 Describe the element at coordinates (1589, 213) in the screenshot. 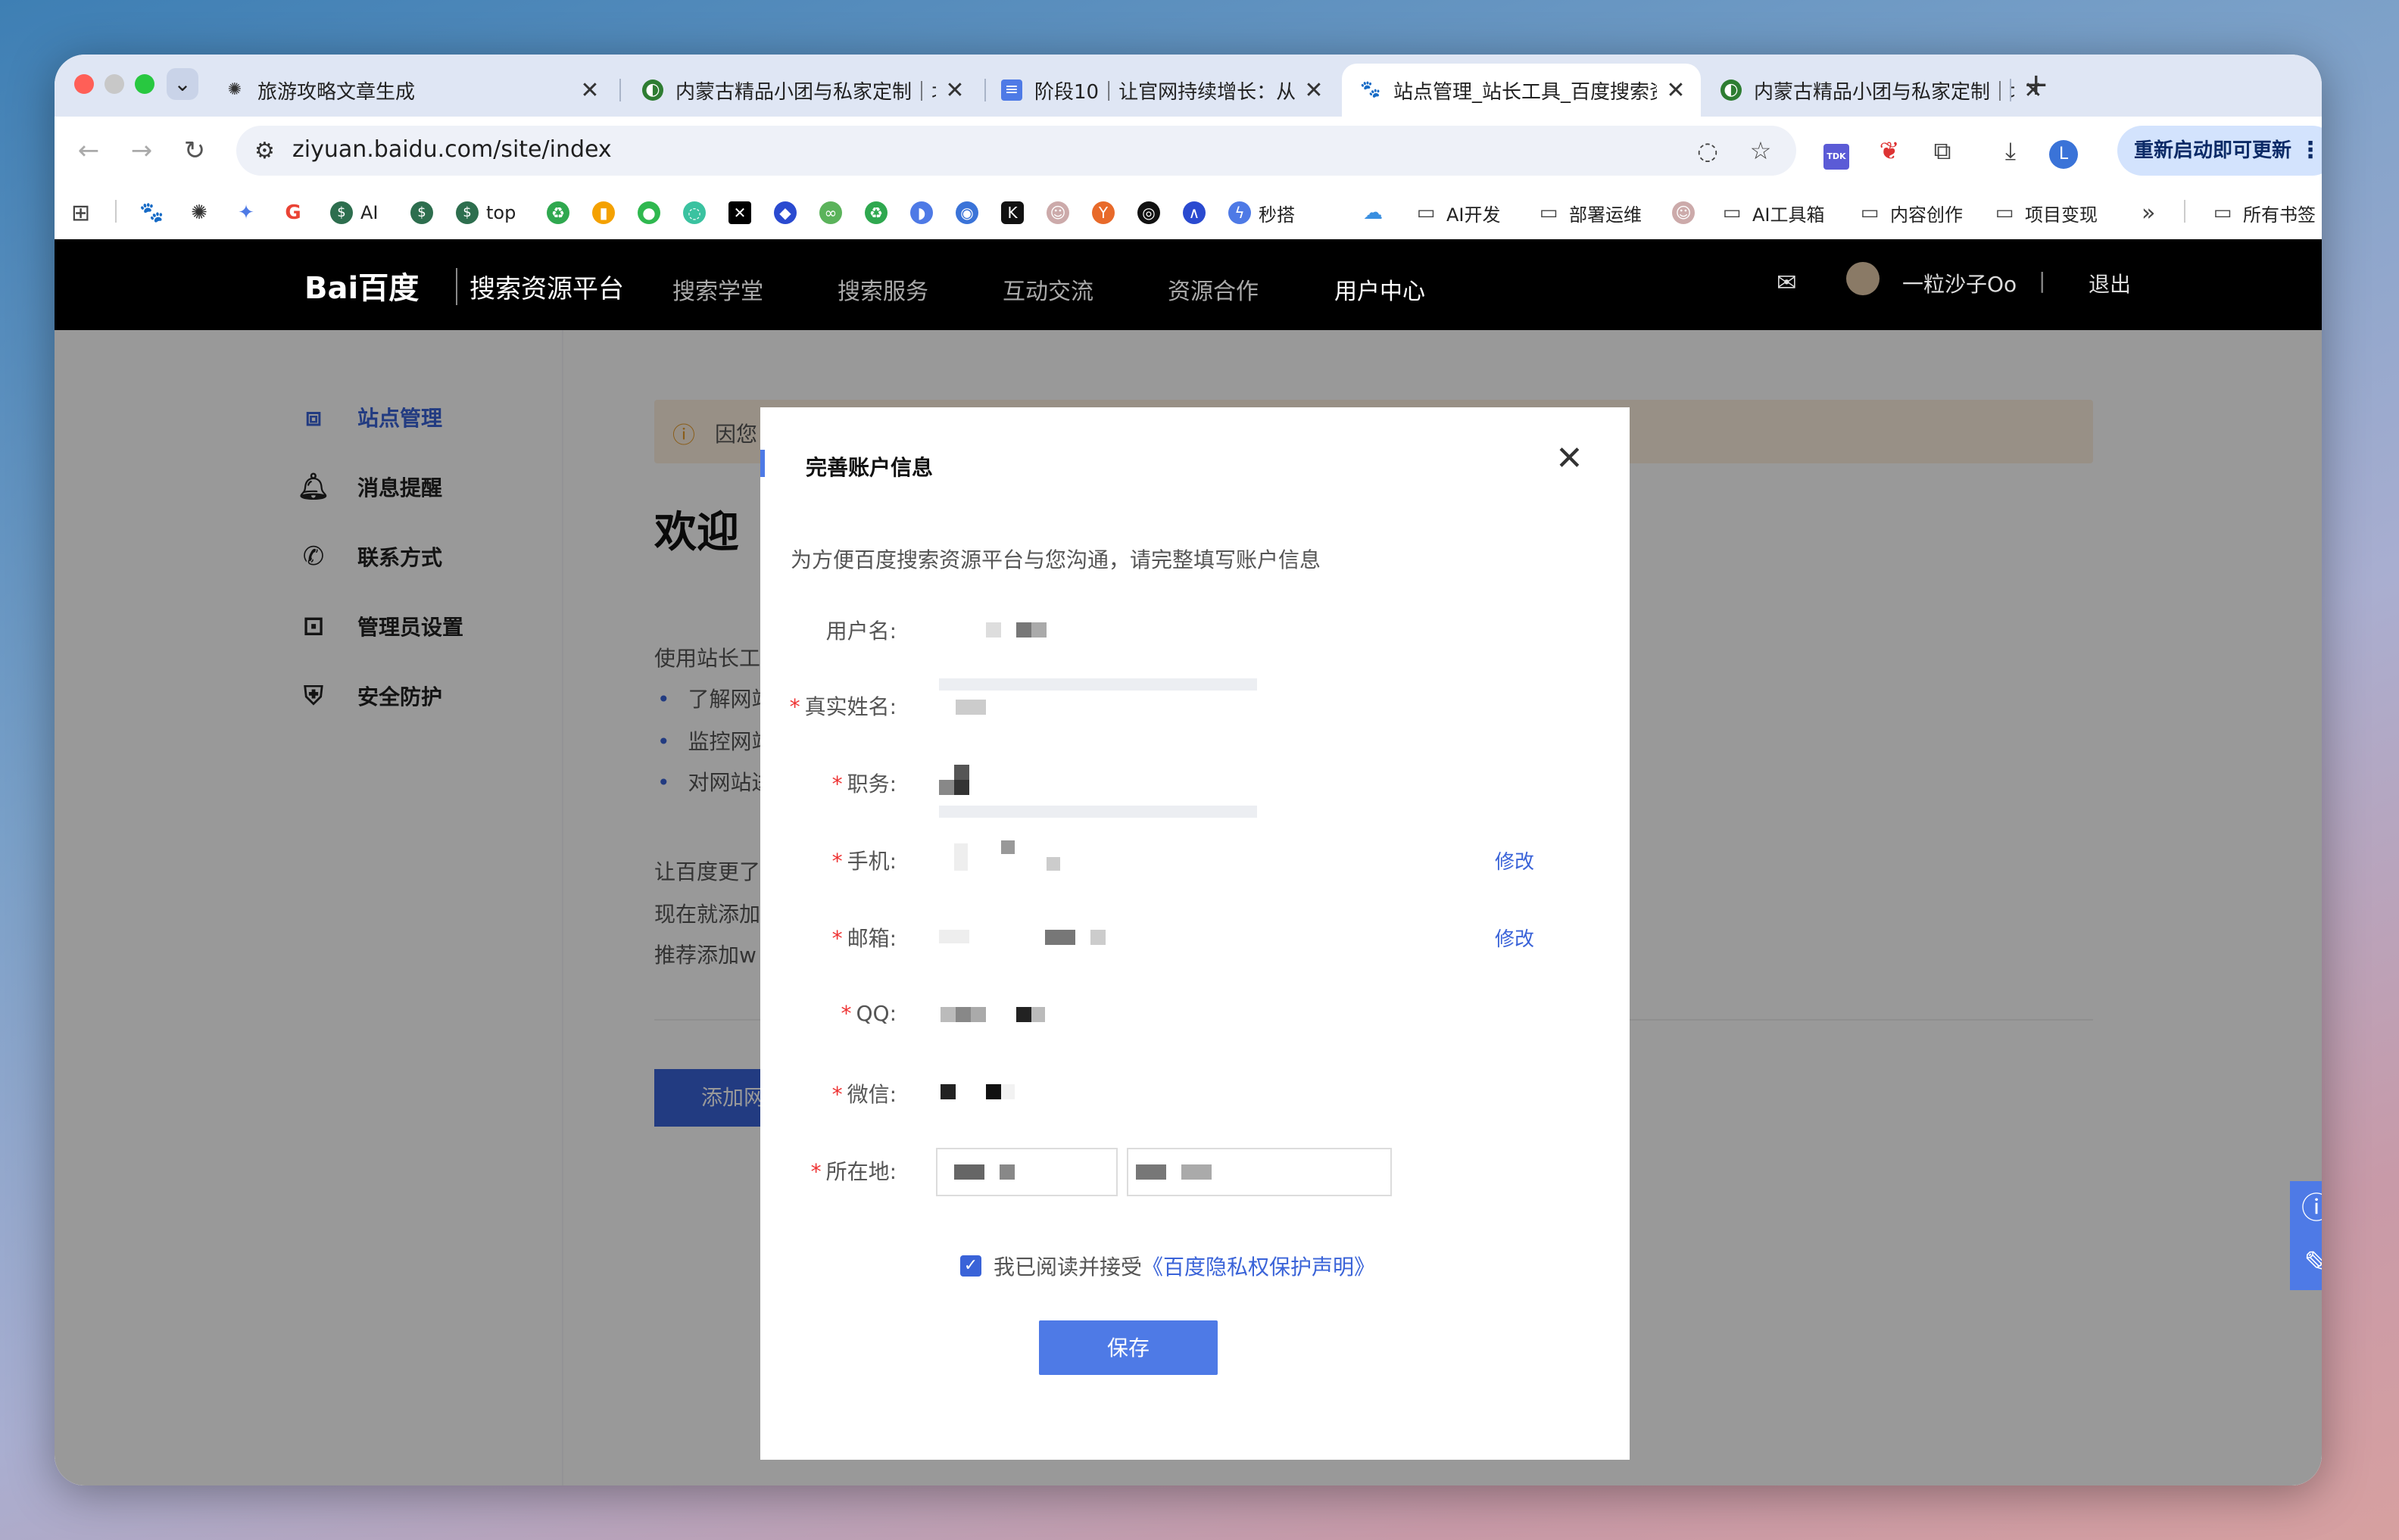

I see `bookmark-folder-deploy: ▭ 部署运维` at that location.